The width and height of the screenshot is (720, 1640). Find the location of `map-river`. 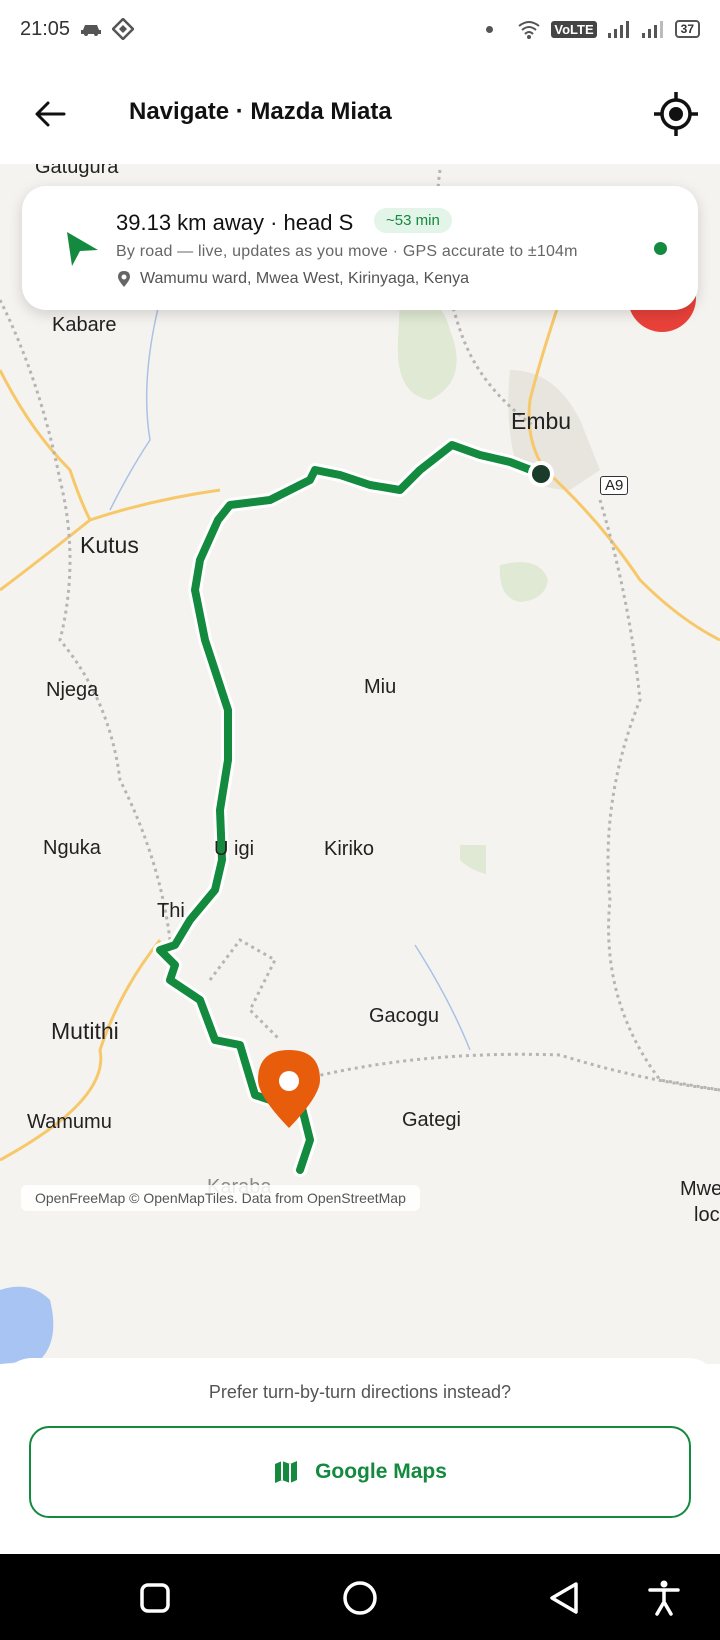

map-river is located at coordinates (135, 405).